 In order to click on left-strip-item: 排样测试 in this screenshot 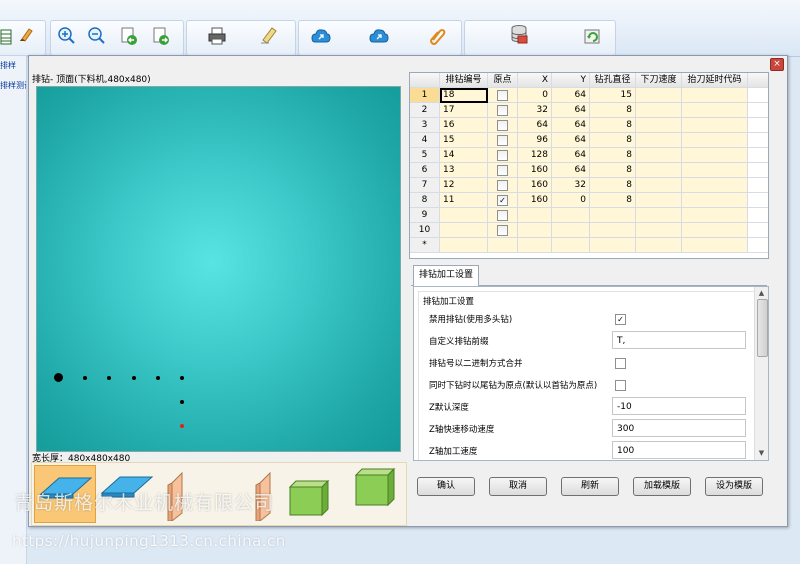, I will do `click(13, 85)`.